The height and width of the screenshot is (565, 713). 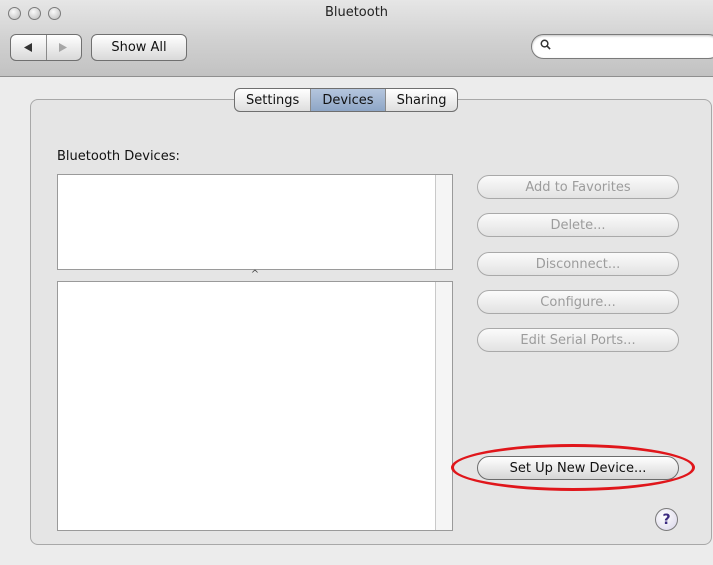 What do you see at coordinates (139, 47) in the screenshot?
I see `show-all-button: Show All` at bounding box center [139, 47].